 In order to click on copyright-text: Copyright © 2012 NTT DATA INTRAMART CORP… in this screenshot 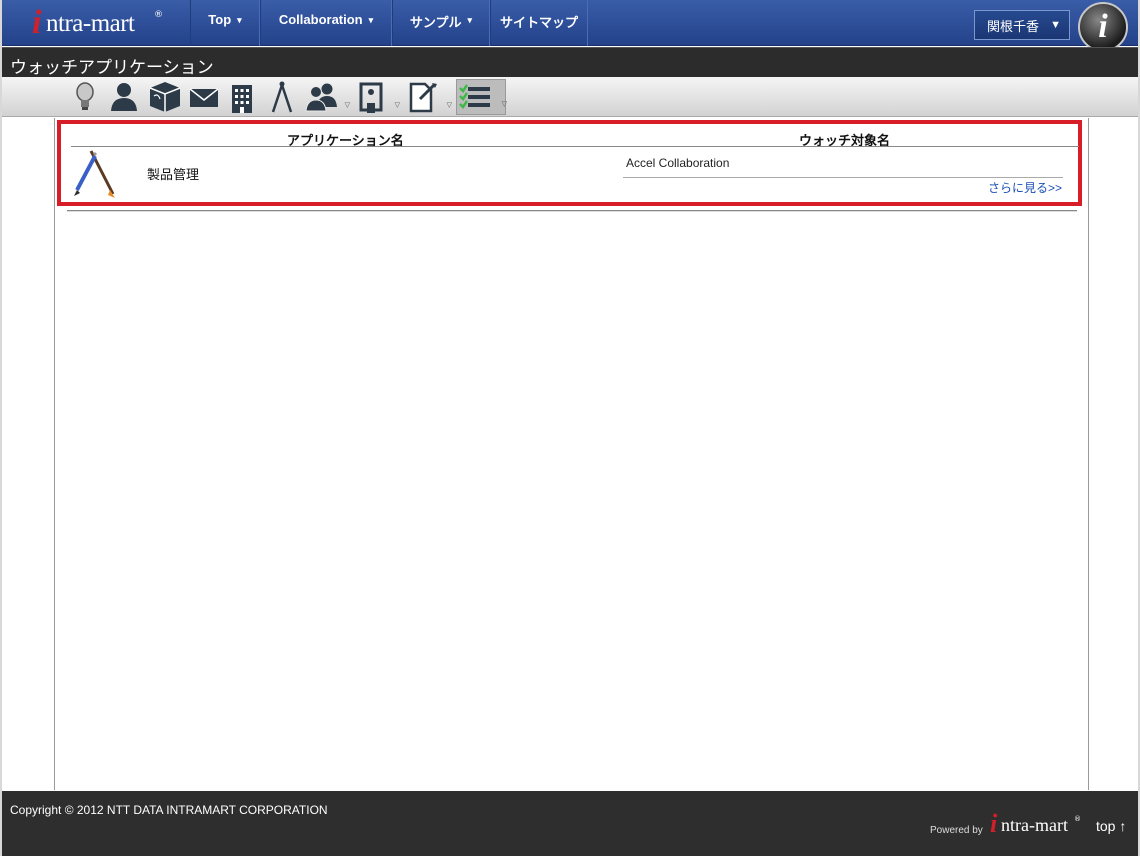, I will do `click(169, 810)`.